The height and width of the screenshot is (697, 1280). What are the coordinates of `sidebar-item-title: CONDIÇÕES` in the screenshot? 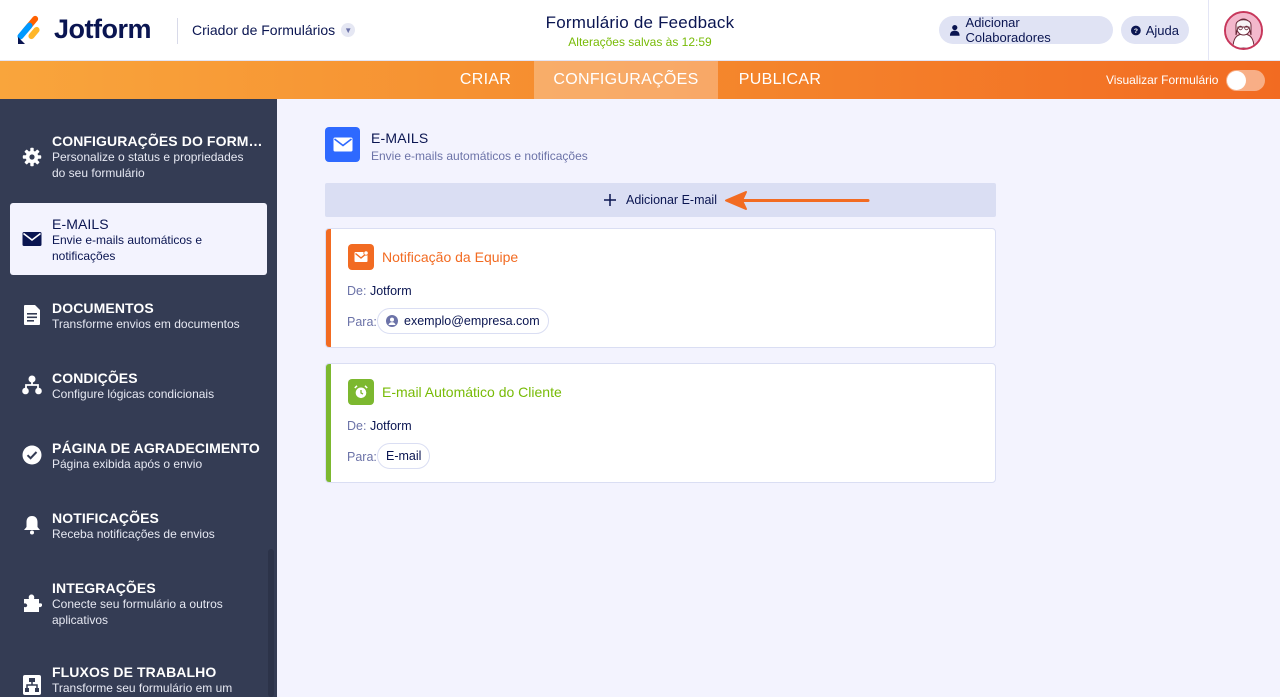 It's located at (95, 378).